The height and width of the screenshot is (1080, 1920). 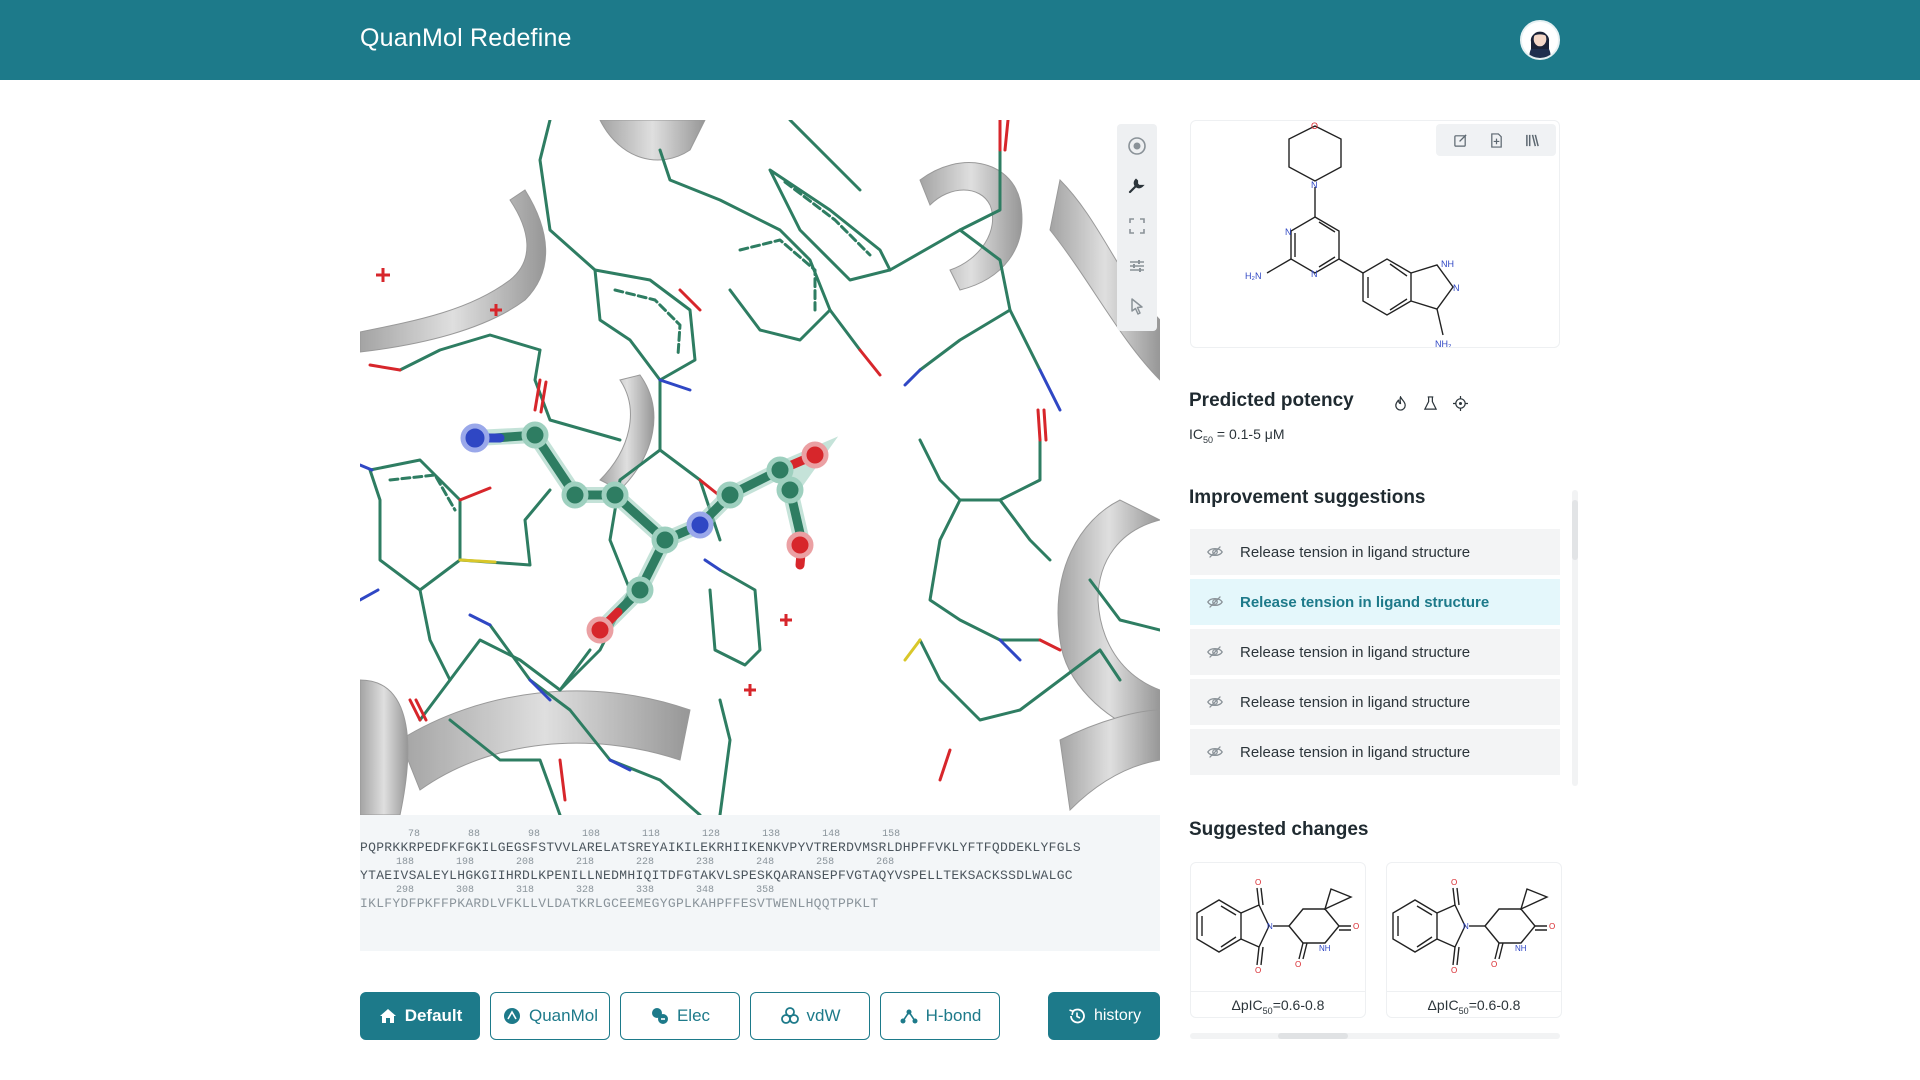 What do you see at coordinates (1247, 1005) in the screenshot?
I see `delta-prefix: ΔpIC` at bounding box center [1247, 1005].